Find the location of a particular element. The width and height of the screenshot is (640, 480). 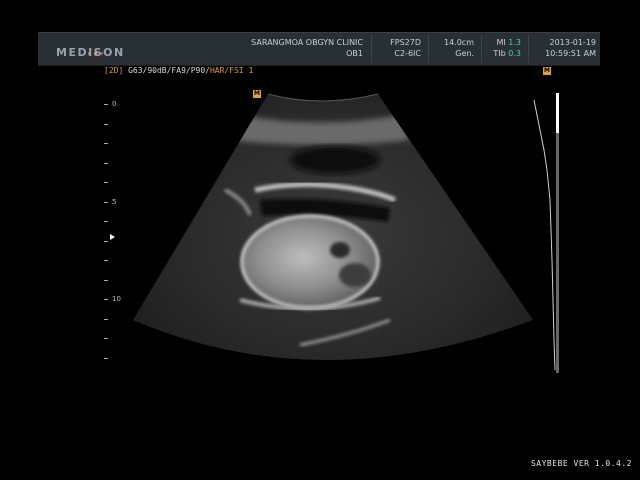

tgc-curve is located at coordinates (544, 235).